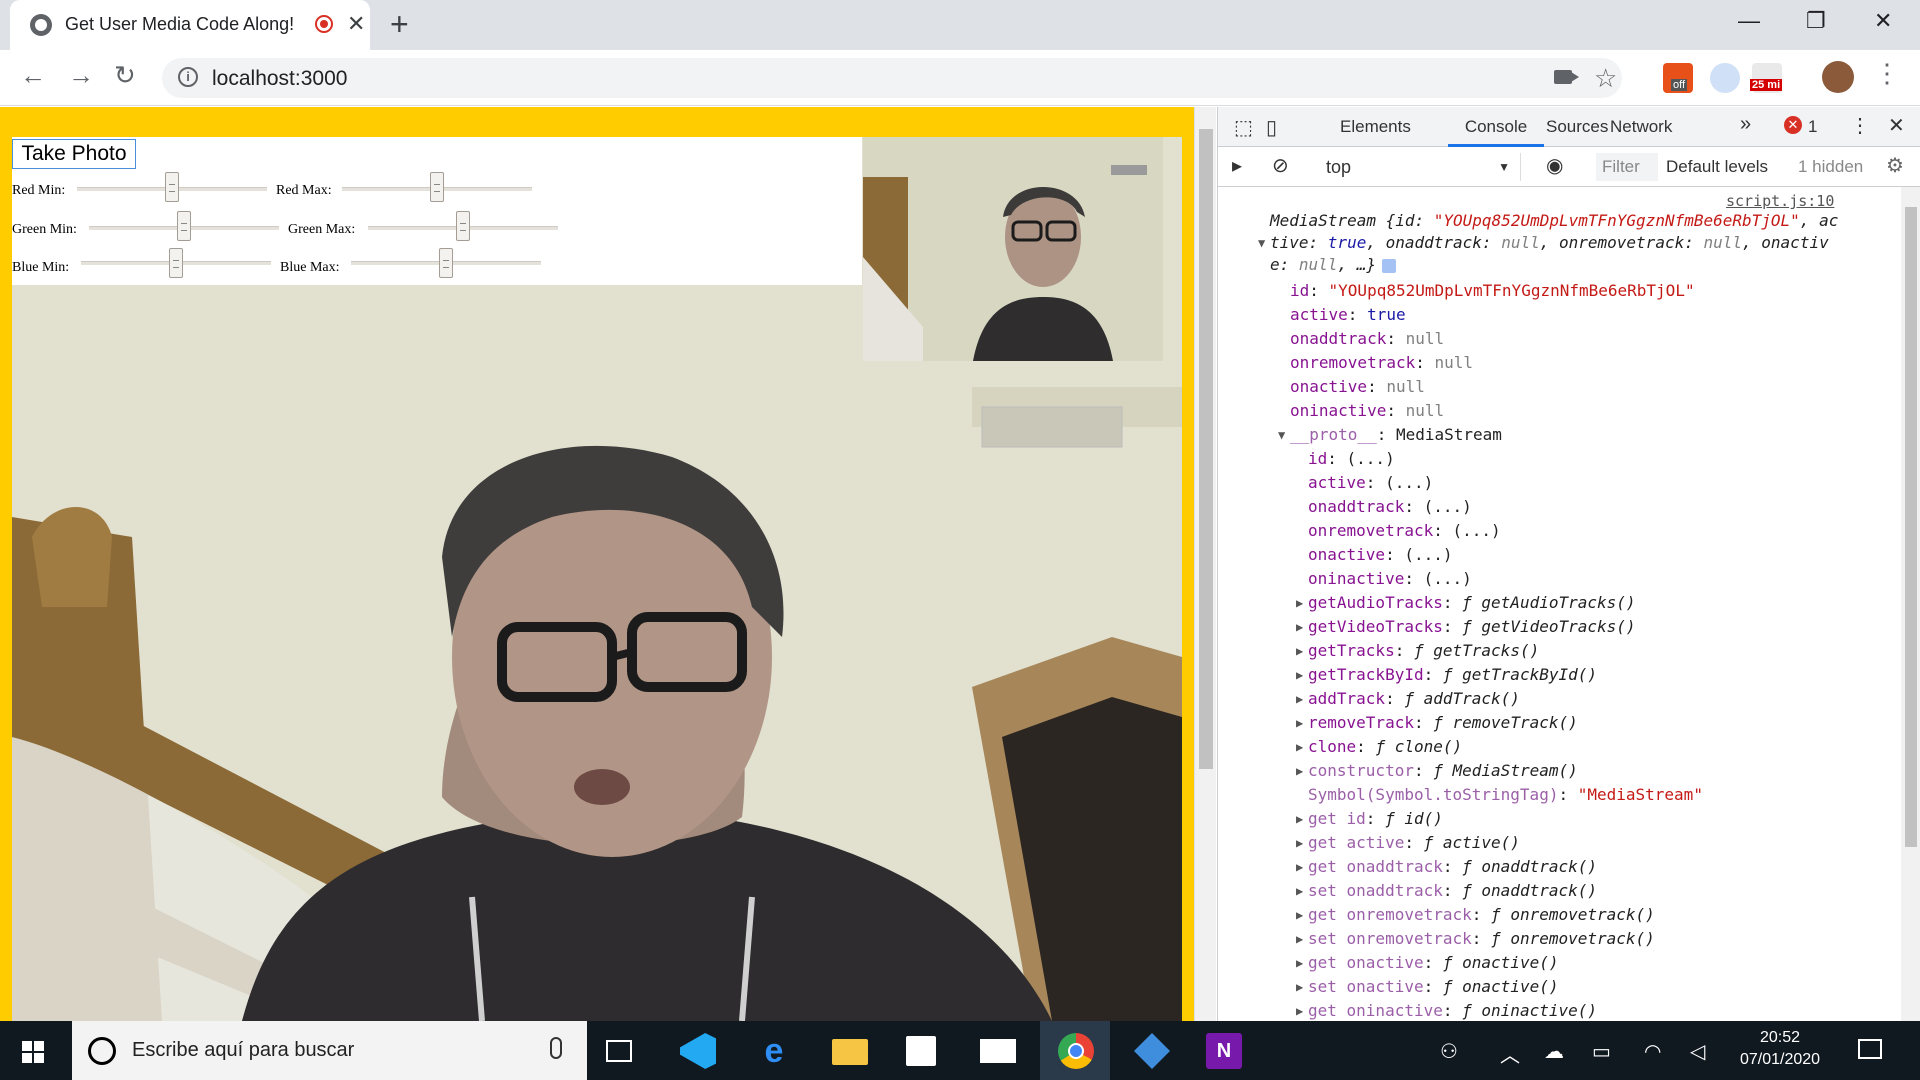 The height and width of the screenshot is (1080, 1920). Describe the element at coordinates (1351, 459) in the screenshot. I see `proto-prop-row: id: (...)` at that location.